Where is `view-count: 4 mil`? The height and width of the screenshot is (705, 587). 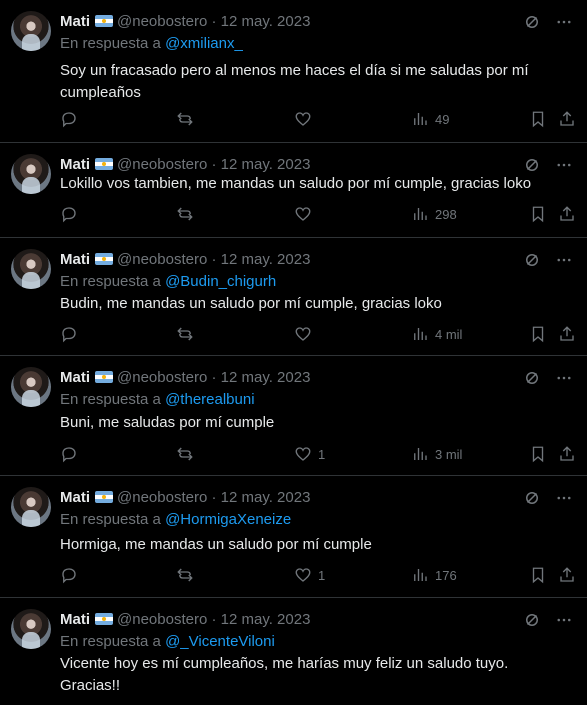 view-count: 4 mil is located at coordinates (449, 334).